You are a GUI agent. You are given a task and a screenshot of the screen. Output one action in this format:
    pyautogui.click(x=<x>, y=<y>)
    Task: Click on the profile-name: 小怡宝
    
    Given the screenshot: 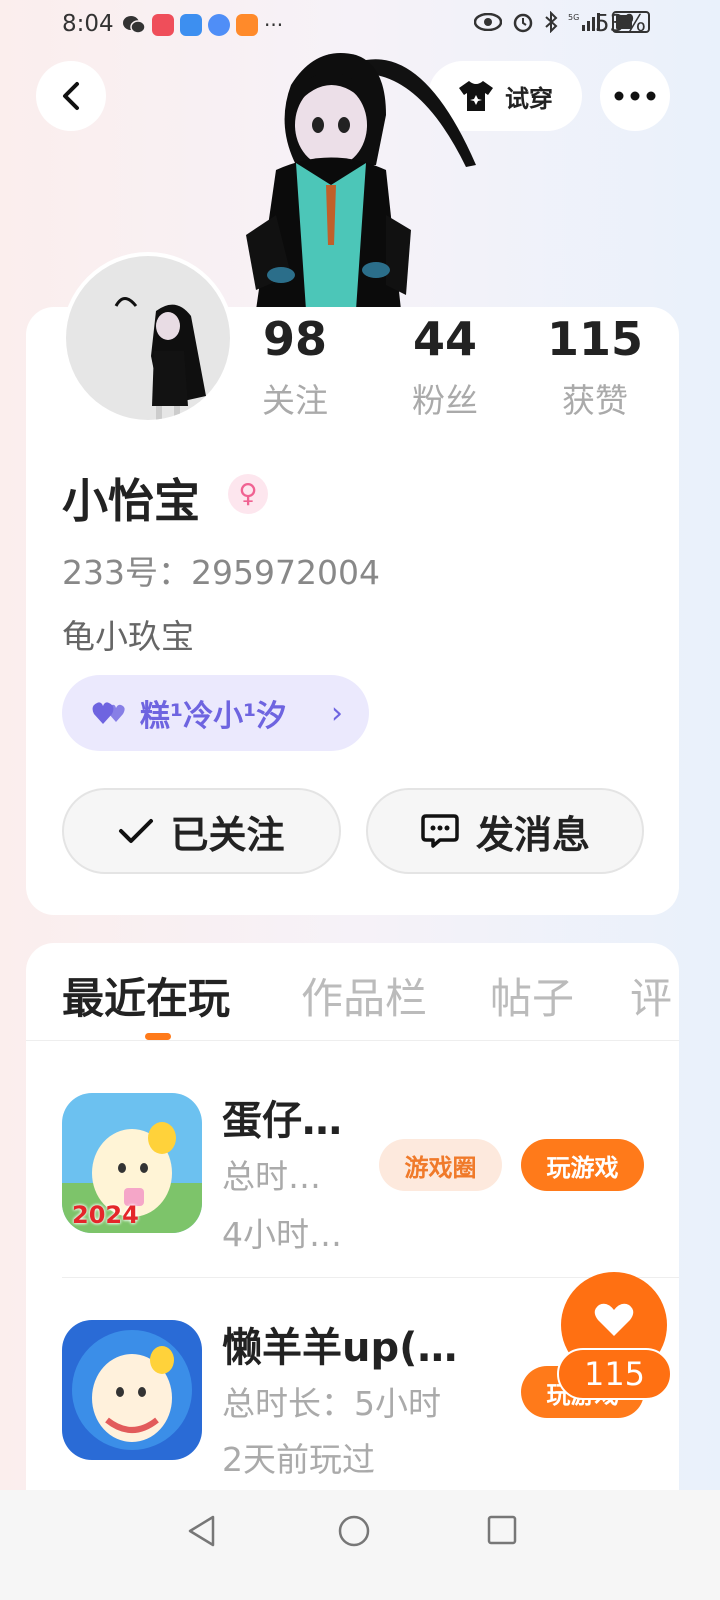 What is the action you would take?
    pyautogui.click(x=131, y=501)
    